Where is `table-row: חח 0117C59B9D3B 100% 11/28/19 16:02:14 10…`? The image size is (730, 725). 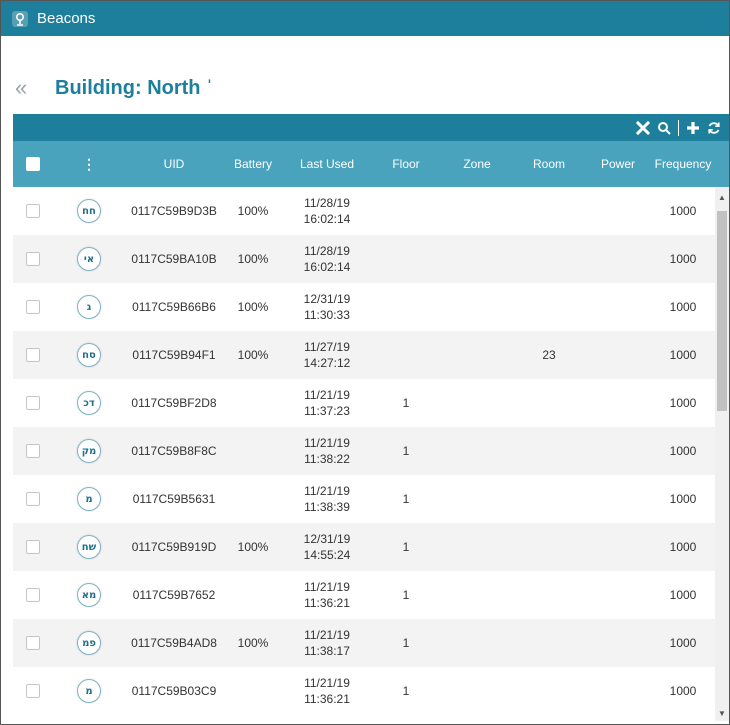 table-row: חח 0117C59B9D3B 100% 11/28/19 16:02:14 10… is located at coordinates (364, 211).